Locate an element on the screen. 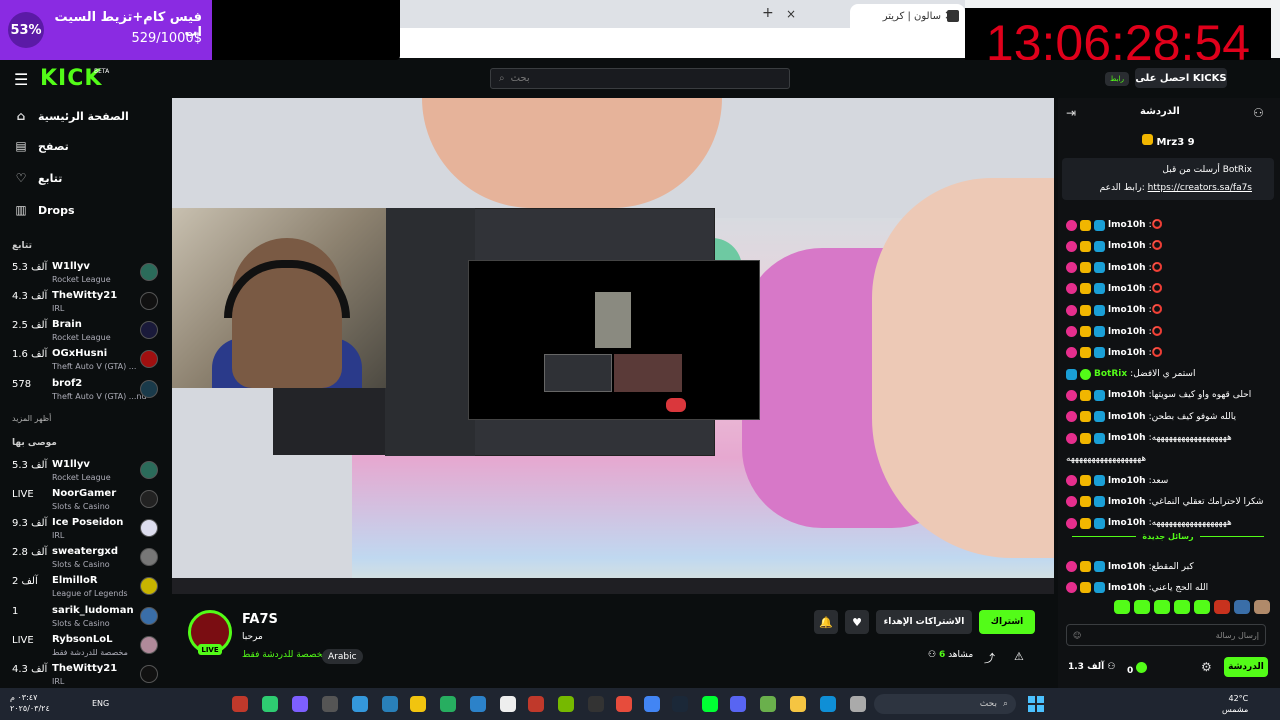 The image size is (1280, 720). chrome-icon is located at coordinates (652, 704).